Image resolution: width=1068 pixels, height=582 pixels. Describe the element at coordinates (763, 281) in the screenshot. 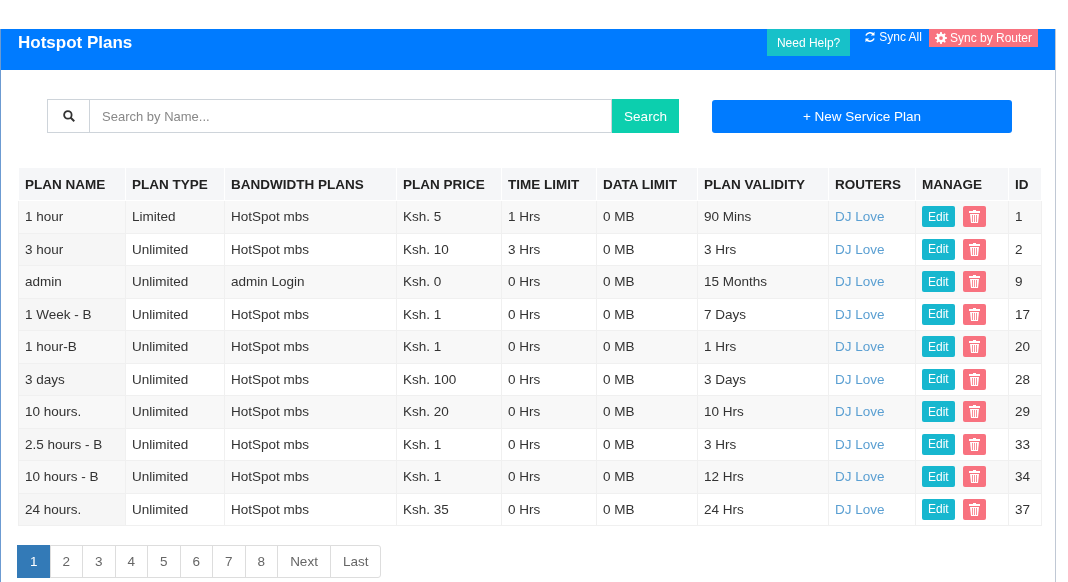

I see `table-cell: 15 Months` at that location.